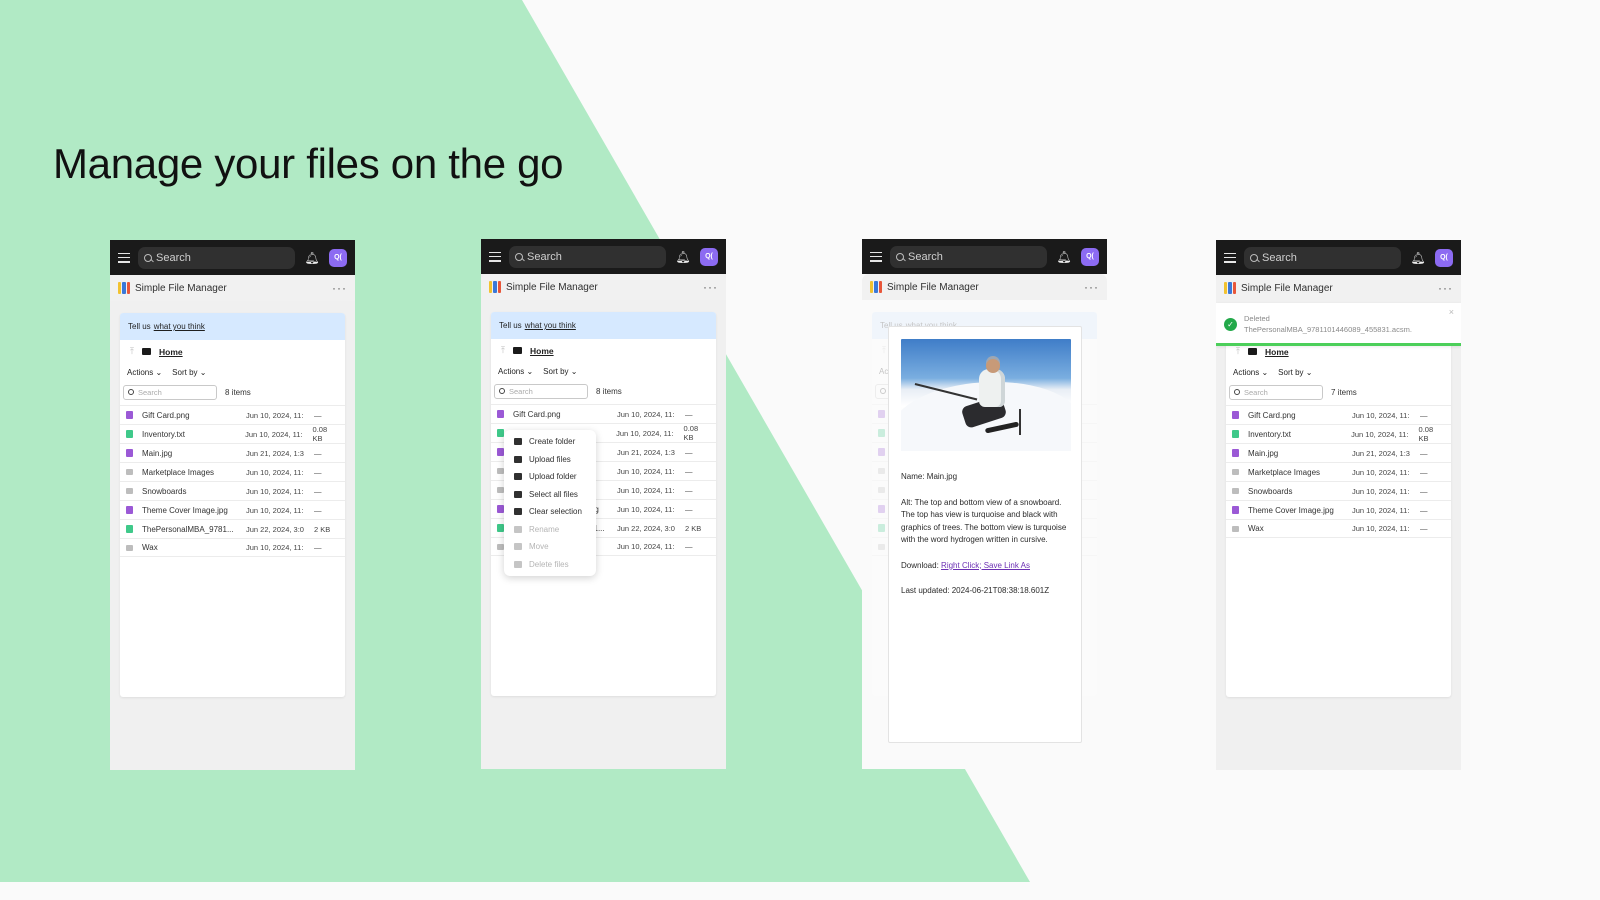  What do you see at coordinates (603, 391) in the screenshot?
I see `list-search-row: Search 8 items` at bounding box center [603, 391].